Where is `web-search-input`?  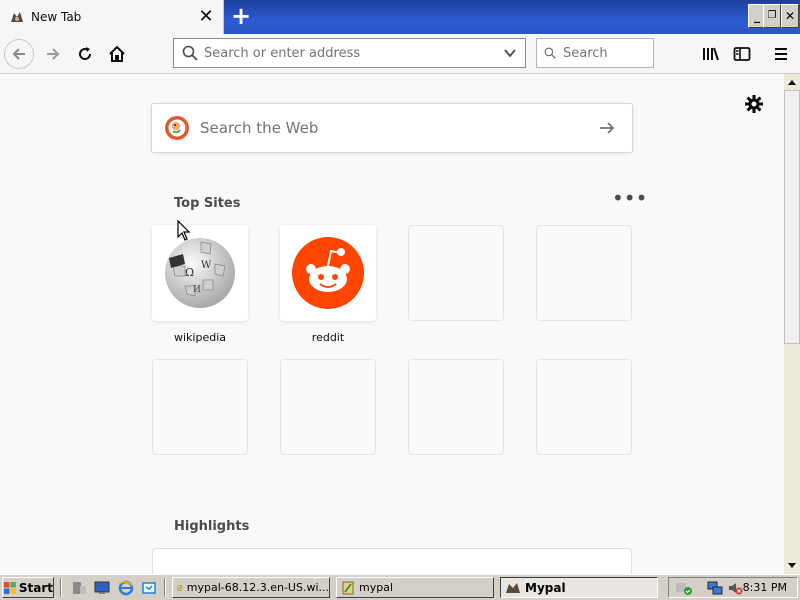
web-search-input is located at coordinates (399, 128).